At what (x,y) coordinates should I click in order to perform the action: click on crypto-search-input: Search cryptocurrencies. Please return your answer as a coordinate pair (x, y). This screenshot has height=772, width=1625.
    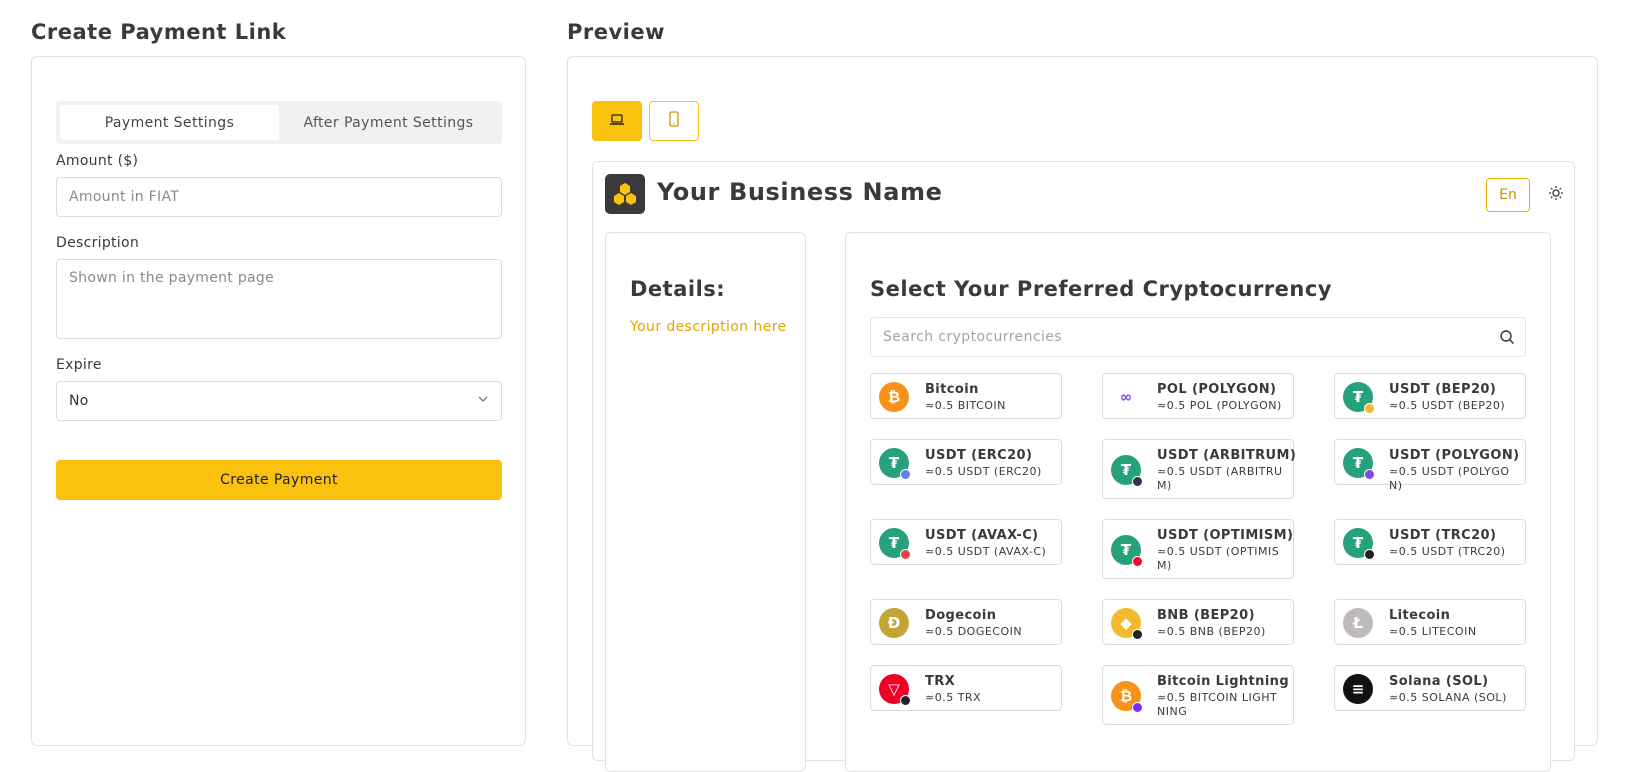
    Looking at the image, I should click on (1198, 337).